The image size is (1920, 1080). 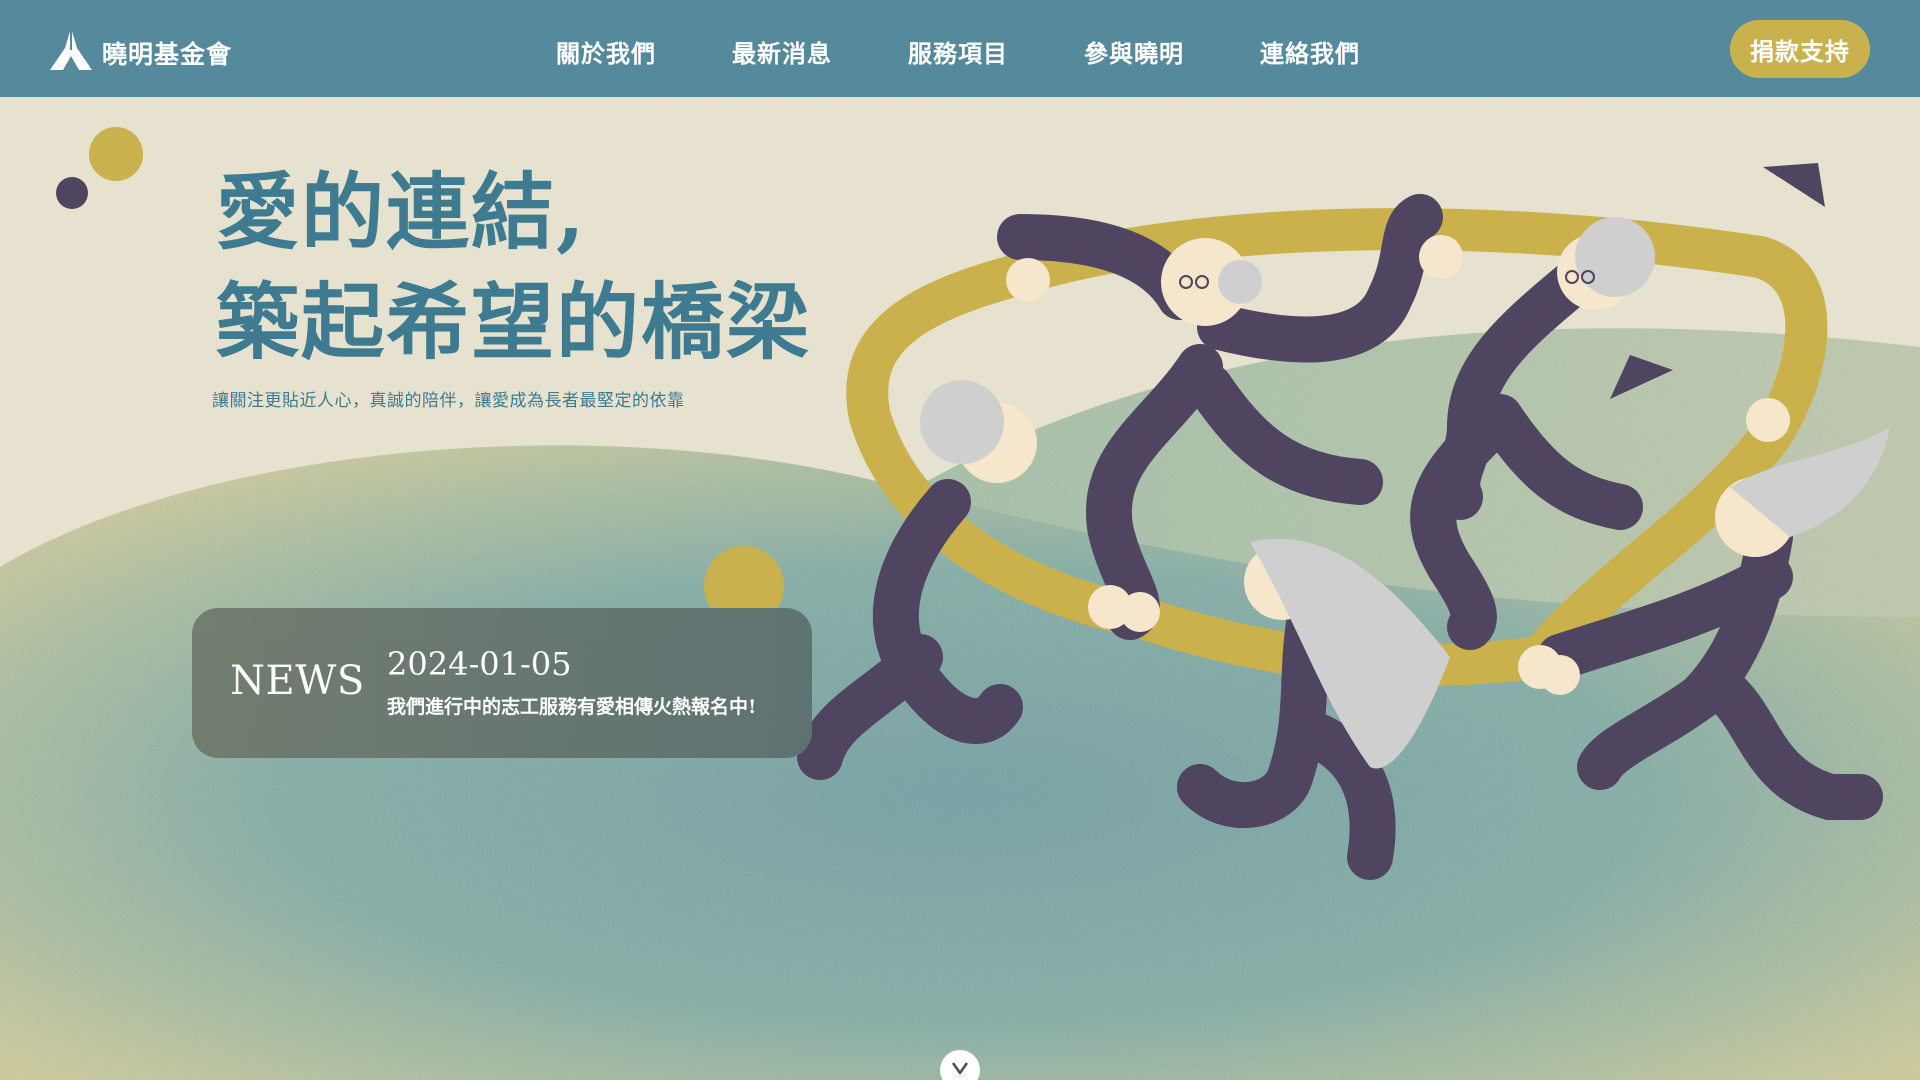 I want to click on news-card: NEWS 2024-01-05 我們進行中的志工服務有愛相傳火熱報名中!, so click(x=502, y=683).